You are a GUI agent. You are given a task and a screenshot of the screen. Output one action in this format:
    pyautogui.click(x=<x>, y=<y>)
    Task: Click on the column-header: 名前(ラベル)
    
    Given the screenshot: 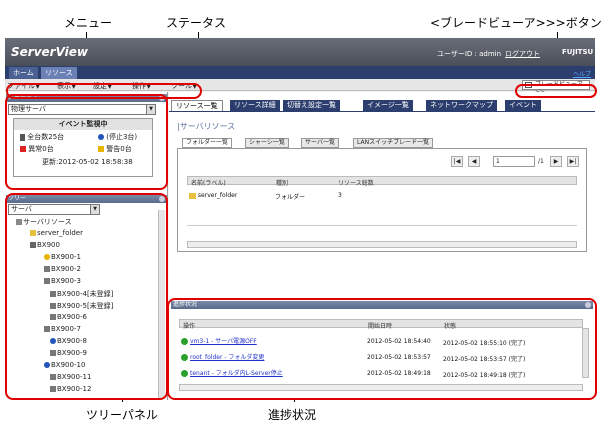 What is the action you would take?
    pyautogui.click(x=208, y=182)
    